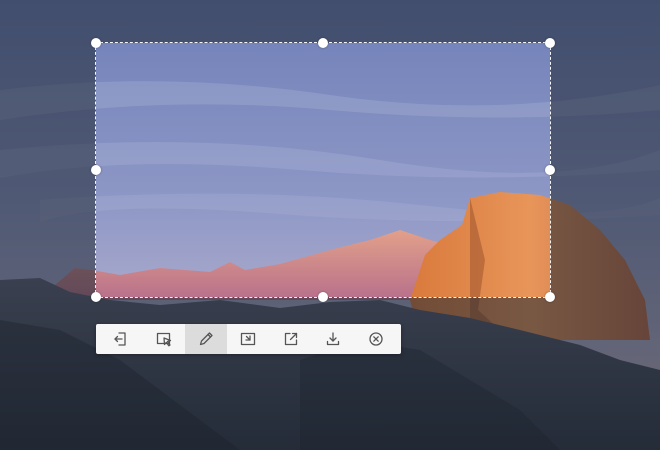  I want to click on pin-button, so click(248, 339).